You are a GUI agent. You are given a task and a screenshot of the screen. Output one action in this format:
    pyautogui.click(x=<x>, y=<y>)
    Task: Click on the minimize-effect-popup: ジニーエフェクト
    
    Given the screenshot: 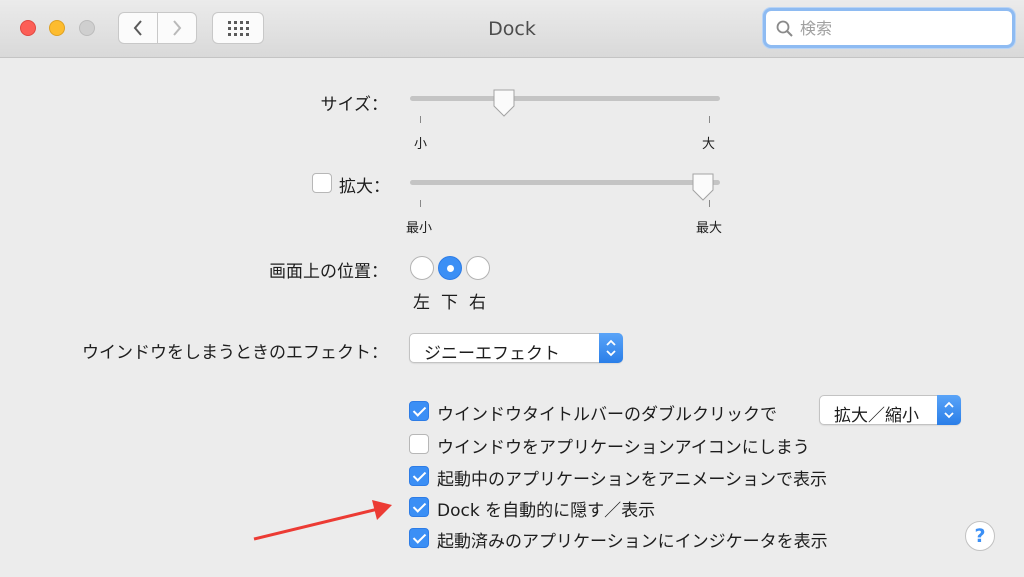 What is the action you would take?
    pyautogui.click(x=516, y=348)
    